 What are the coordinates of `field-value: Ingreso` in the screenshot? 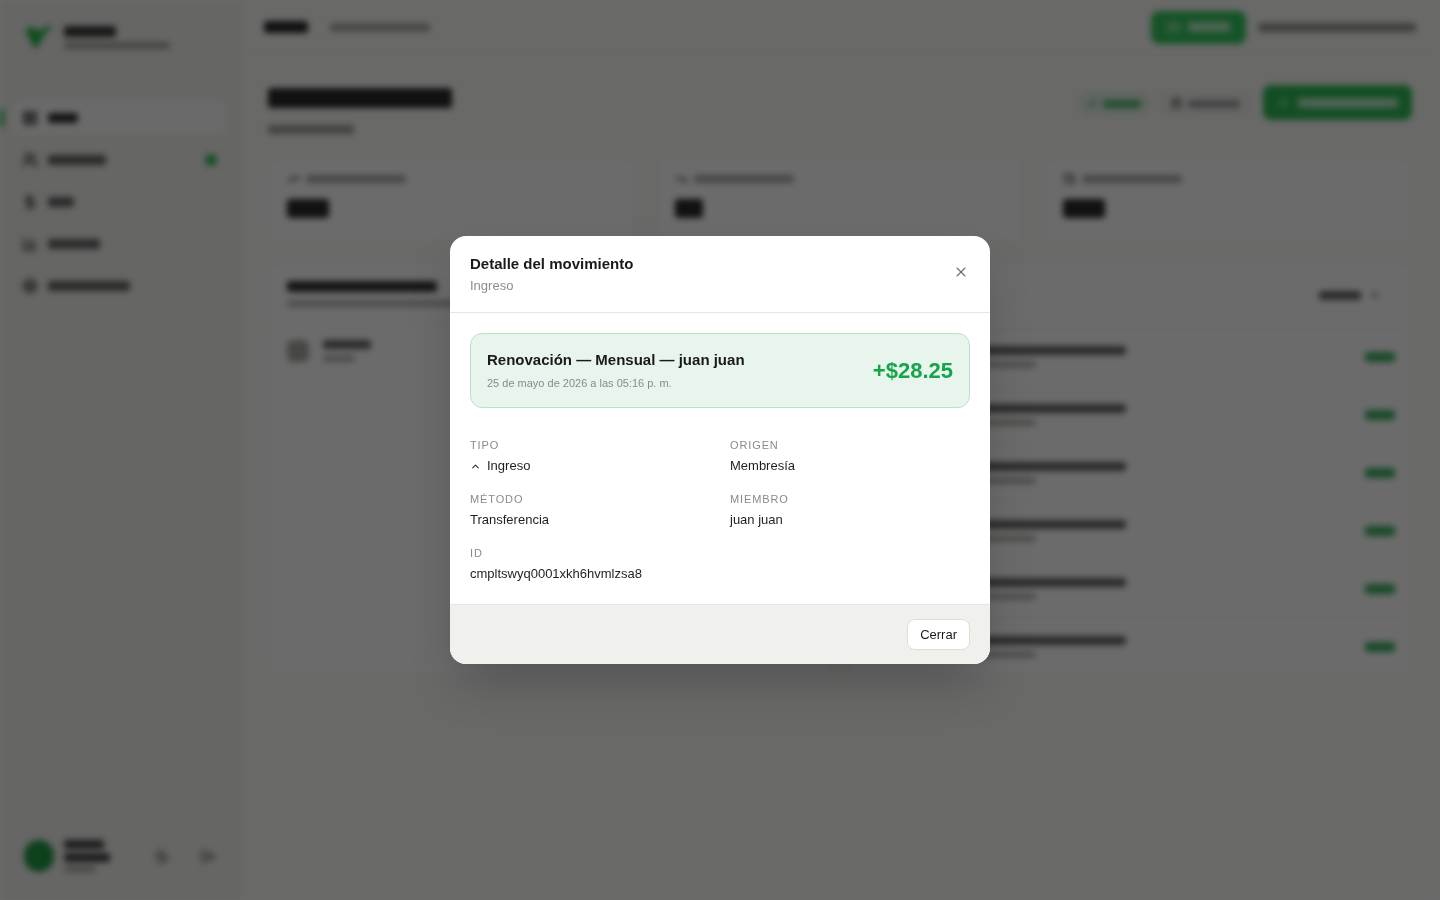 It's located at (509, 466).